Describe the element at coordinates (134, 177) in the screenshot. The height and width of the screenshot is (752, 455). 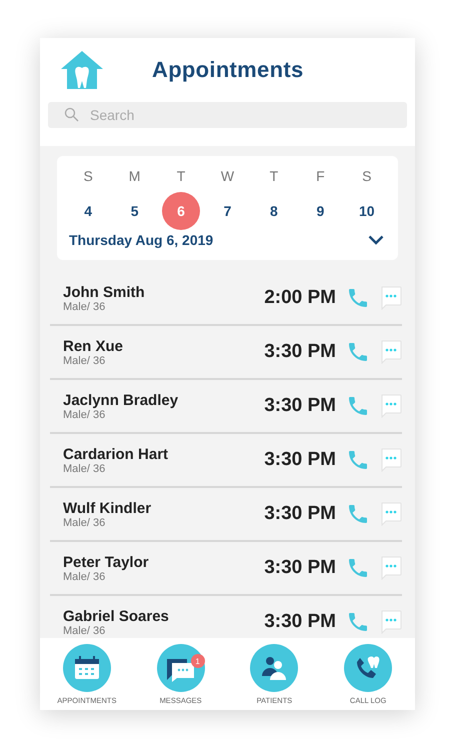
I see `weekday-label: M` at that location.